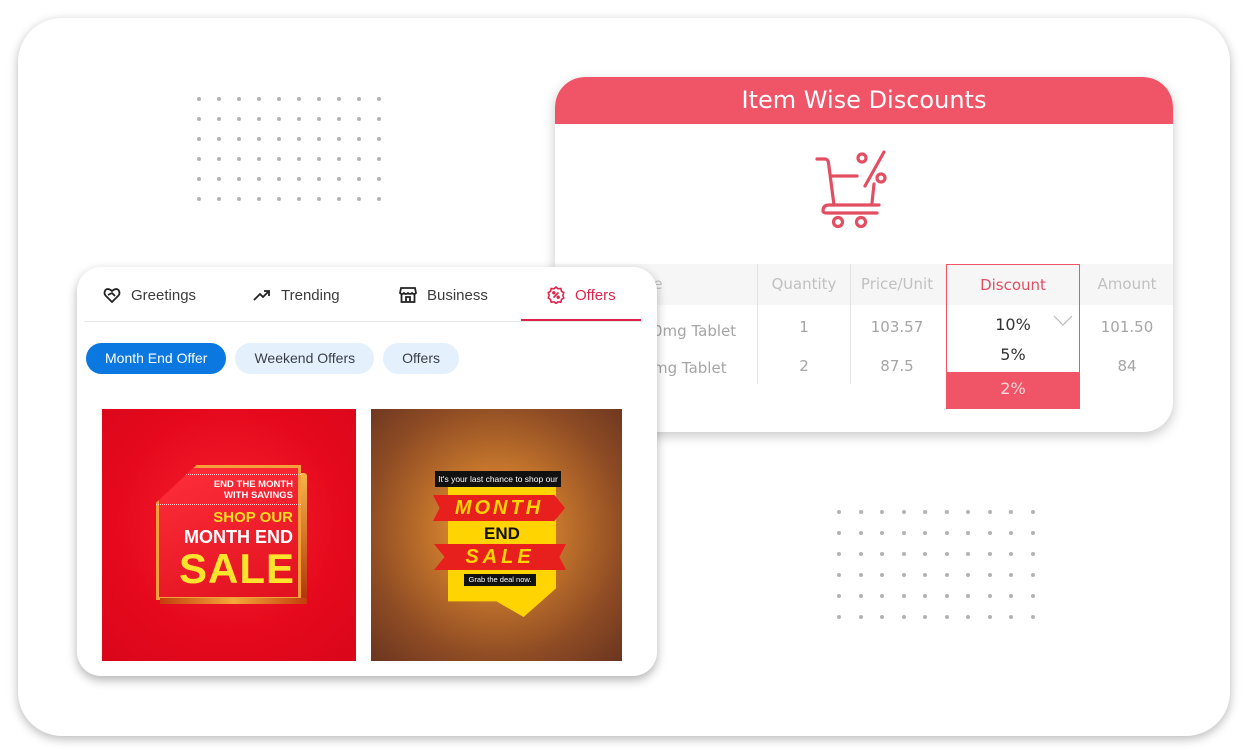  What do you see at coordinates (1013, 390) in the screenshot?
I see `discount-option-selected: 2%` at bounding box center [1013, 390].